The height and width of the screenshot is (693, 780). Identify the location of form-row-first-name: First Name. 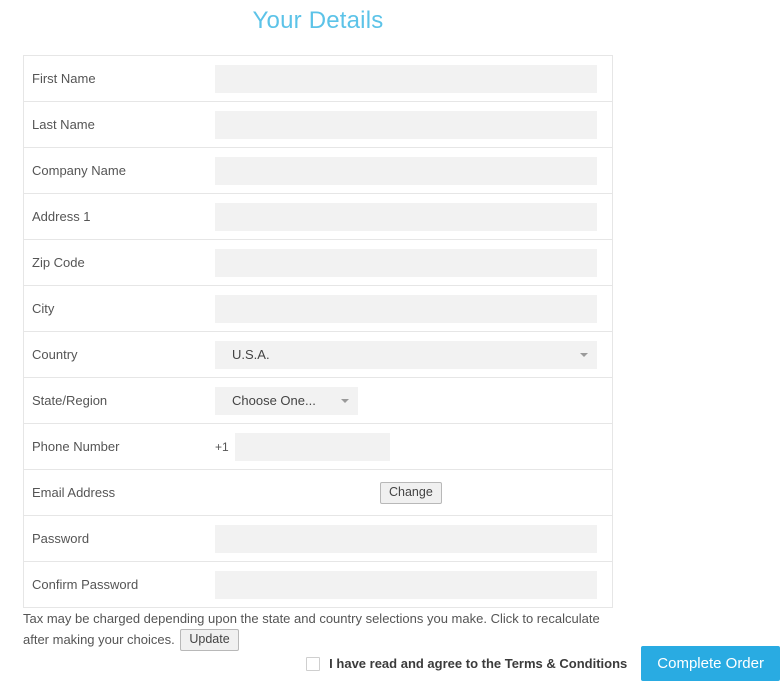
(318, 79).